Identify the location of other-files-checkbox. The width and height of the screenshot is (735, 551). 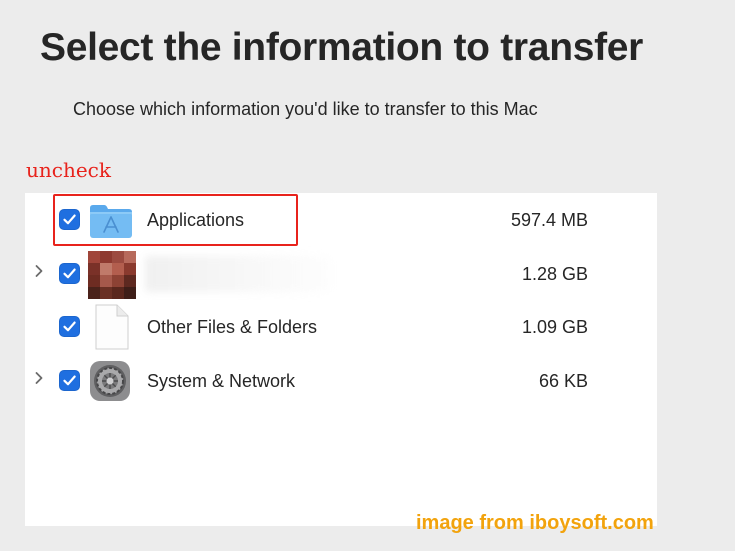
(69, 326).